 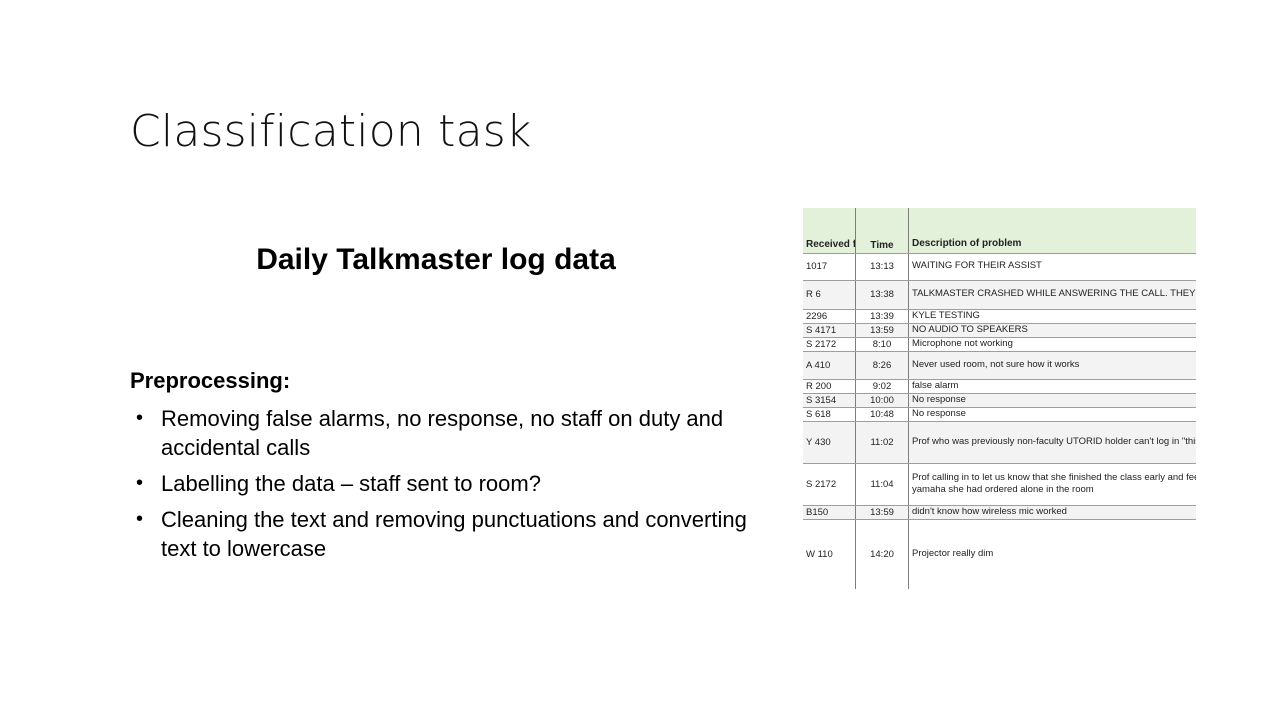 What do you see at coordinates (829, 330) in the screenshot?
I see `cell-received-from: S 4171` at bounding box center [829, 330].